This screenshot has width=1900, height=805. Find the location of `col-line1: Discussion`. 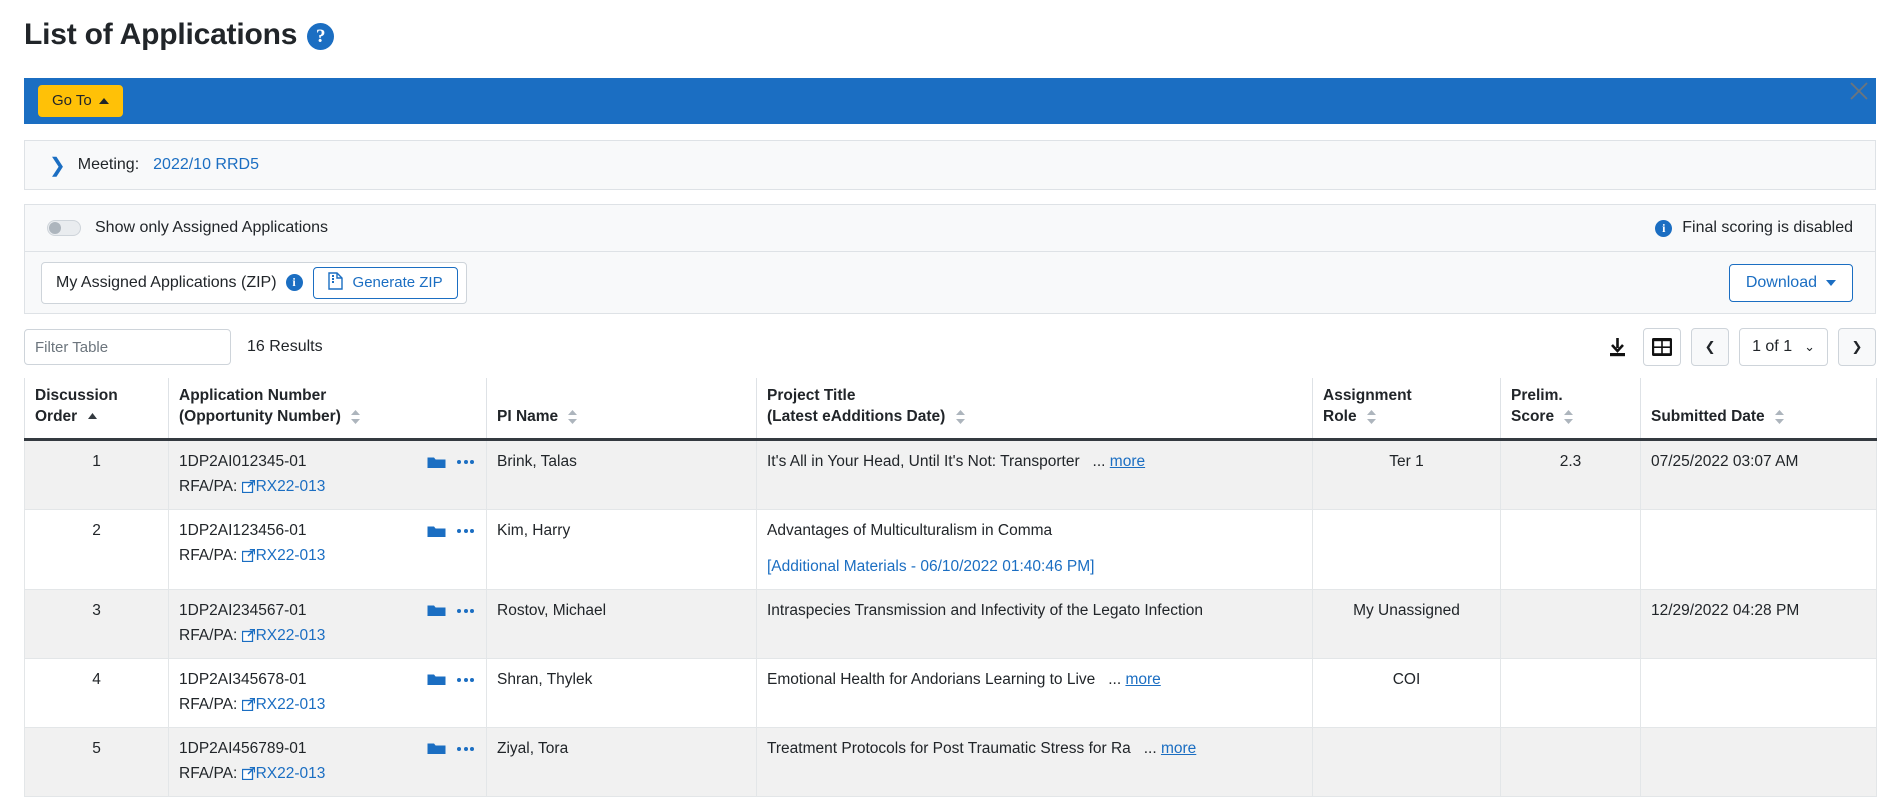

col-line1: Discussion is located at coordinates (76, 395).